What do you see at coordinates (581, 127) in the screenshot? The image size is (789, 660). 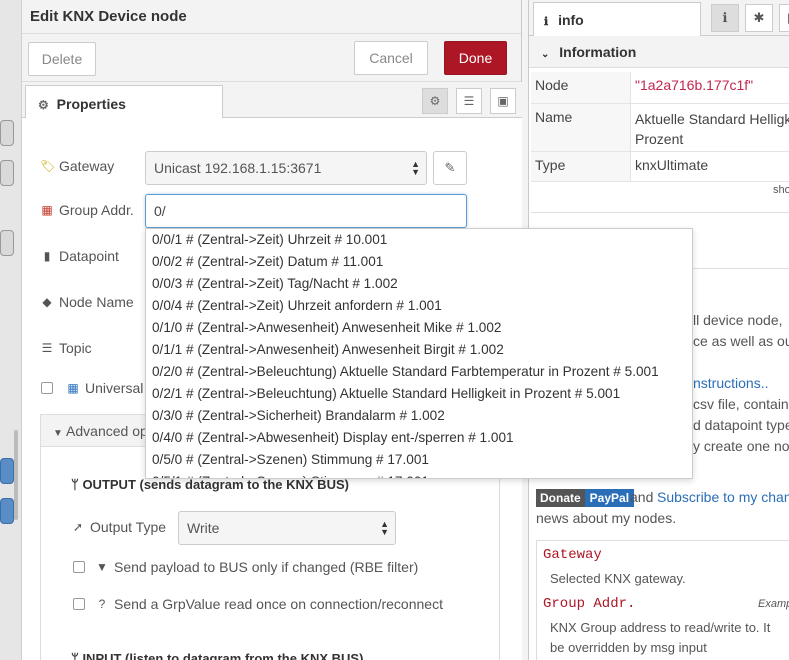 I see `info-key: Name` at bounding box center [581, 127].